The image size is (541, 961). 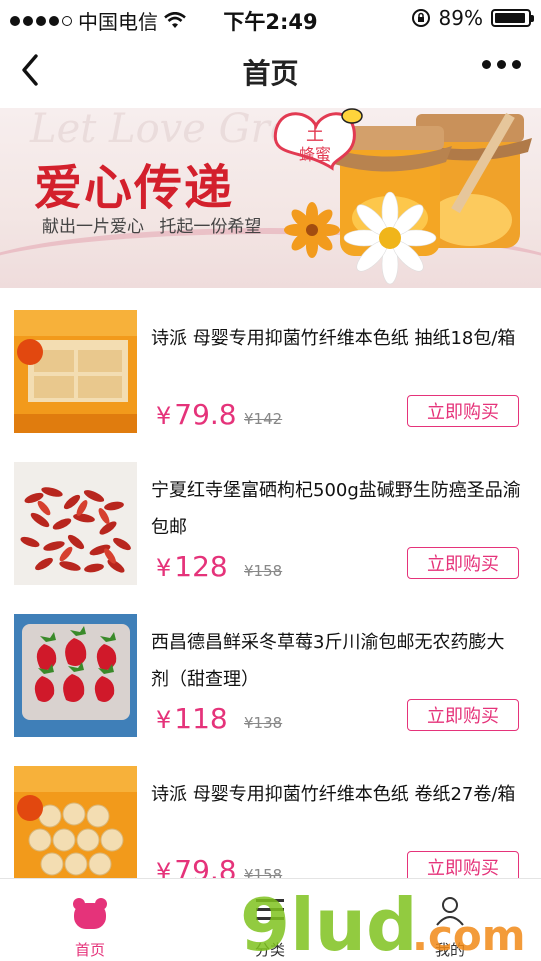 What do you see at coordinates (90, 913) in the screenshot?
I see `home-bear-icon` at bounding box center [90, 913].